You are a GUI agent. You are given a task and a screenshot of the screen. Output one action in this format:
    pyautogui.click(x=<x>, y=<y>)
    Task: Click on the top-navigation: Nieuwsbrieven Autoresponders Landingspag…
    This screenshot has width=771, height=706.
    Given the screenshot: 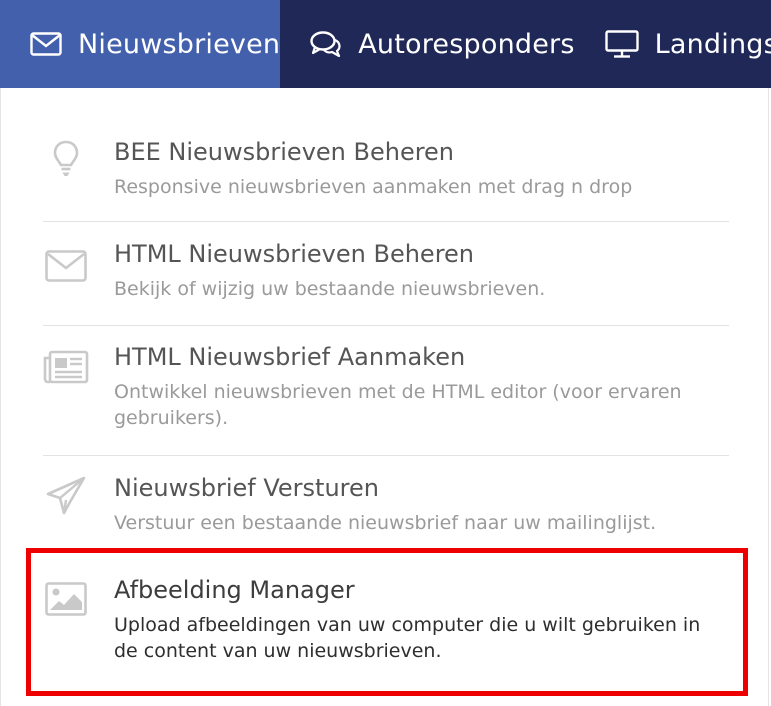 What is the action you would take?
    pyautogui.click(x=385, y=44)
    